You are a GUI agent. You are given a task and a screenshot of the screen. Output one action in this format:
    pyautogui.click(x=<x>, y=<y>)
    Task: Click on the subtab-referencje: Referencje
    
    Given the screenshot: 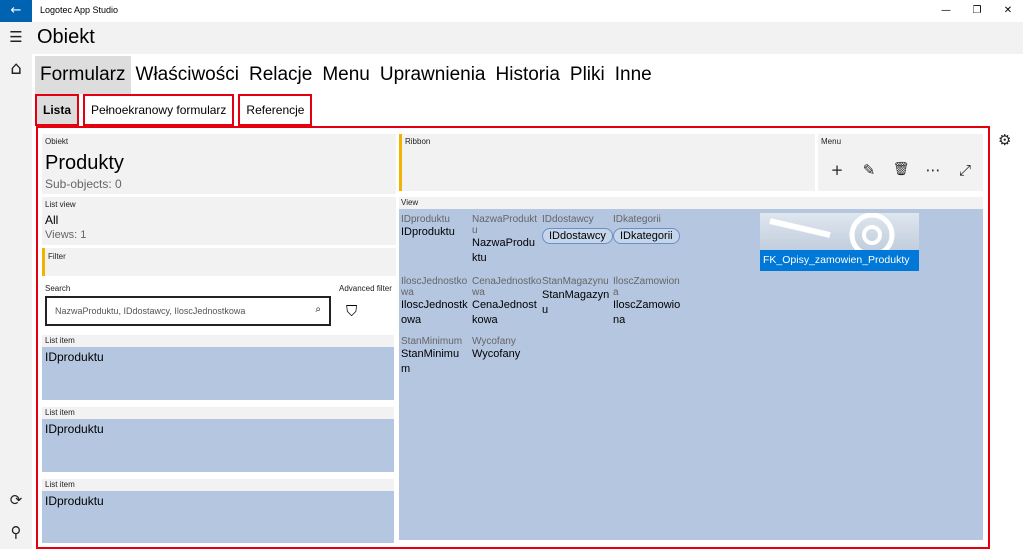 What is the action you would take?
    pyautogui.click(x=275, y=110)
    